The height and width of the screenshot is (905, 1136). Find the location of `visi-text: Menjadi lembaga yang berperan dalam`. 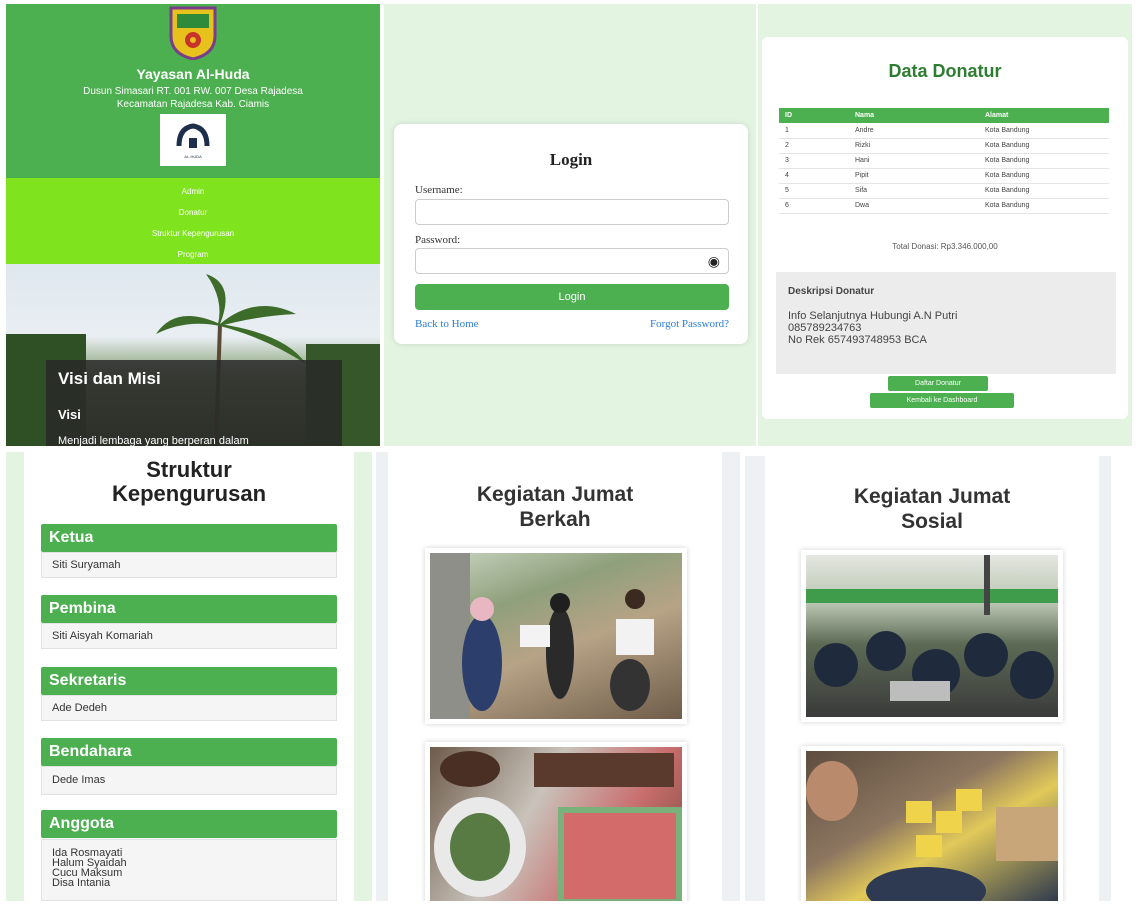

visi-text: Menjadi lembaga yang berperan dalam is located at coordinates (153, 440).